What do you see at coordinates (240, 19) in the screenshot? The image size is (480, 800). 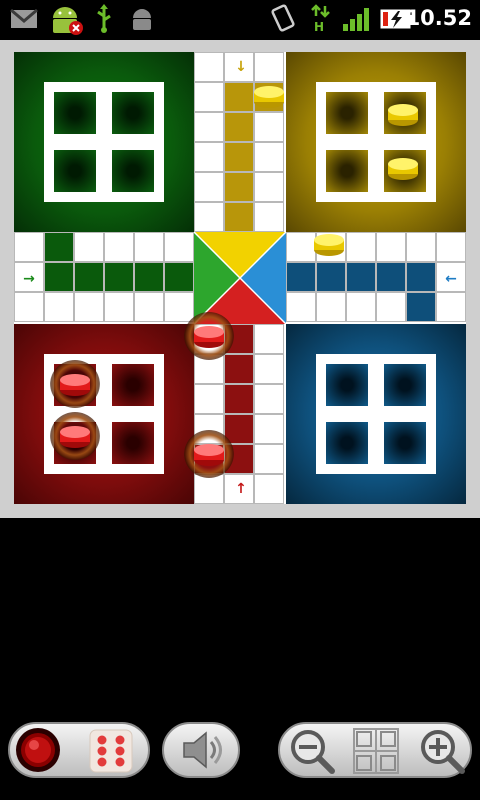 I see `status-bar: H 10.52` at bounding box center [240, 19].